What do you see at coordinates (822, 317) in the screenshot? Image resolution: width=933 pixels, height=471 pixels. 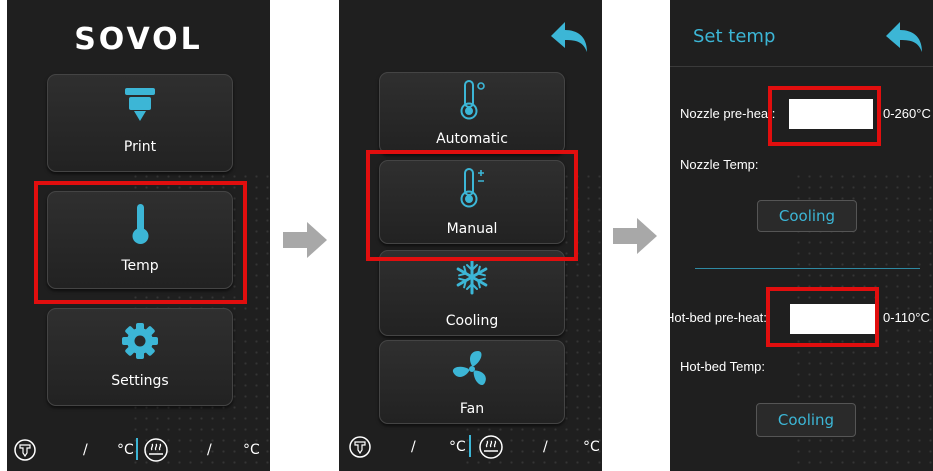 I see `bed-input-highlight` at bounding box center [822, 317].